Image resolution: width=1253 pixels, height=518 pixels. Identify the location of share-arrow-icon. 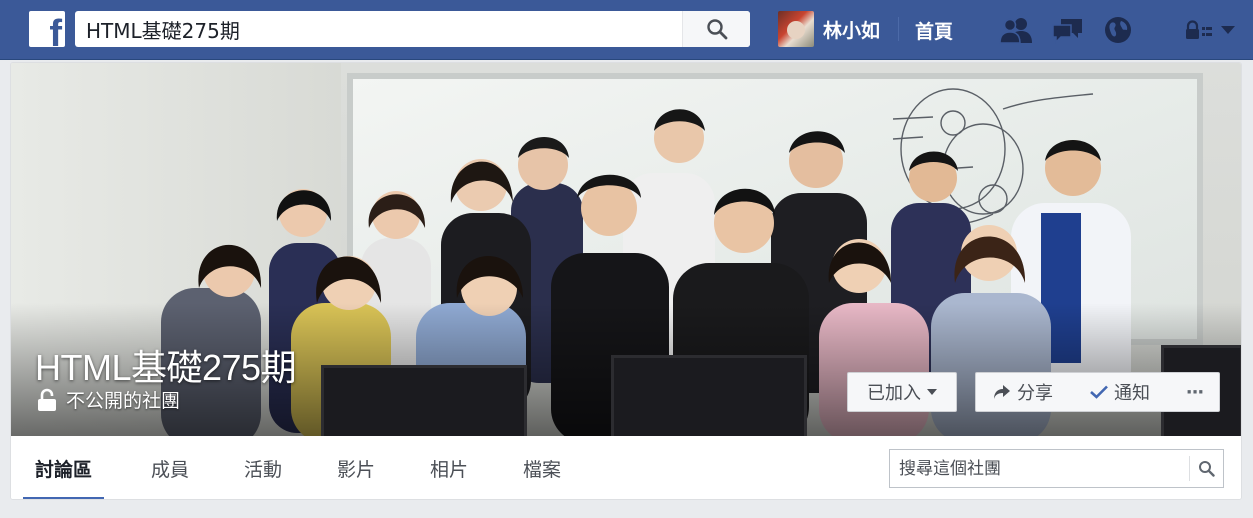
(1002, 392).